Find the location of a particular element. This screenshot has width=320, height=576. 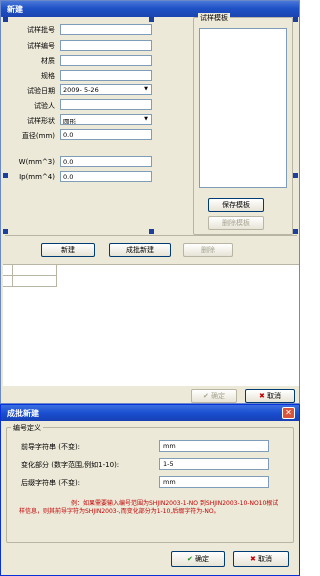

spec-input is located at coordinates (106, 75).